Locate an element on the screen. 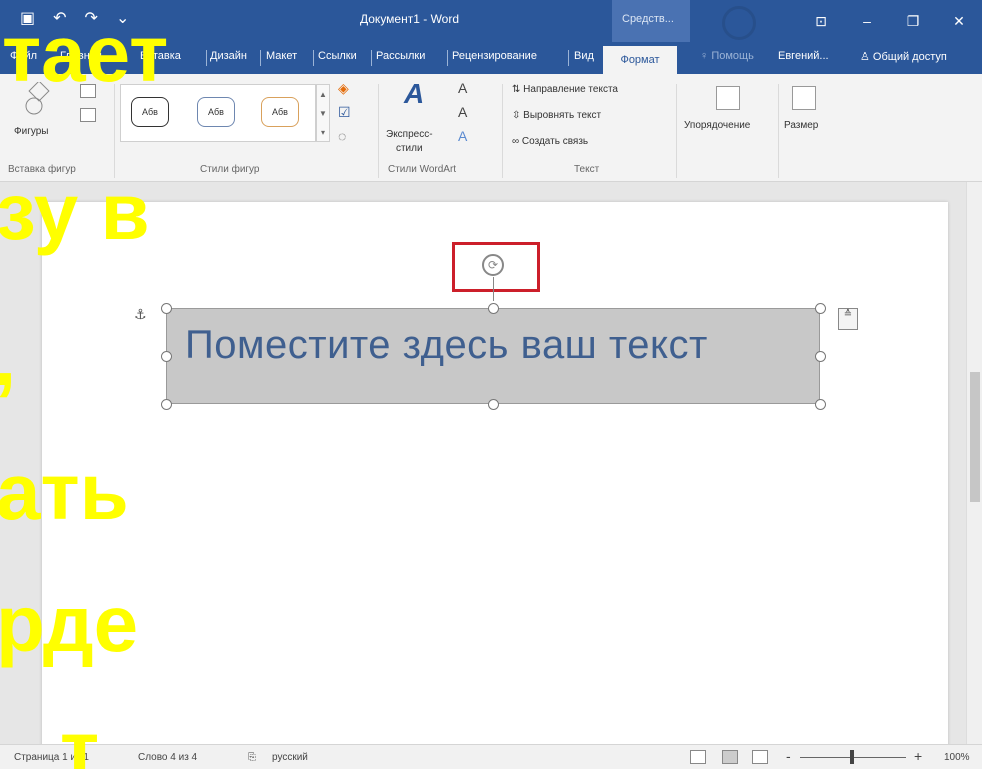 The height and width of the screenshot is (769, 982). rotate-connector is located at coordinates (493, 289).